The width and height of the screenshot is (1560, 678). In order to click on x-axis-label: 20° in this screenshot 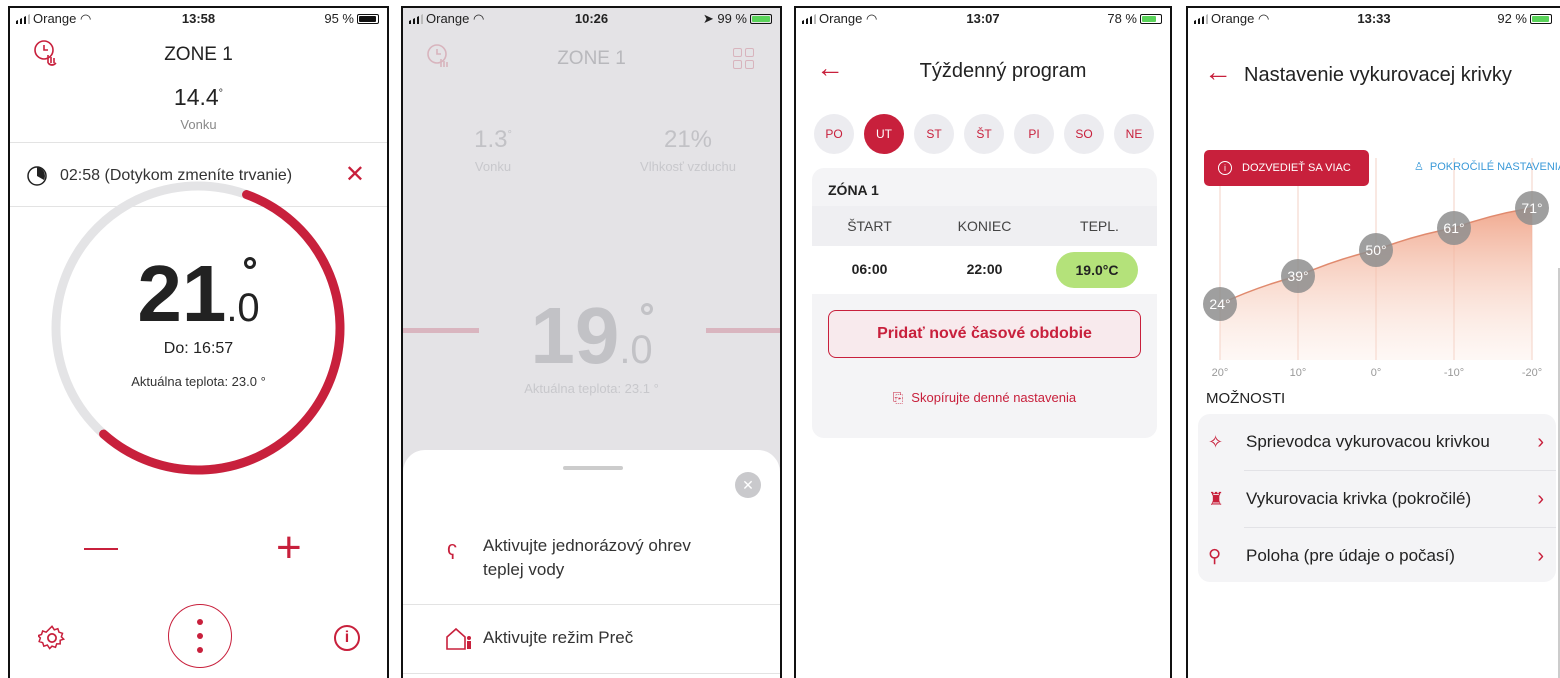, I will do `click(1220, 372)`.